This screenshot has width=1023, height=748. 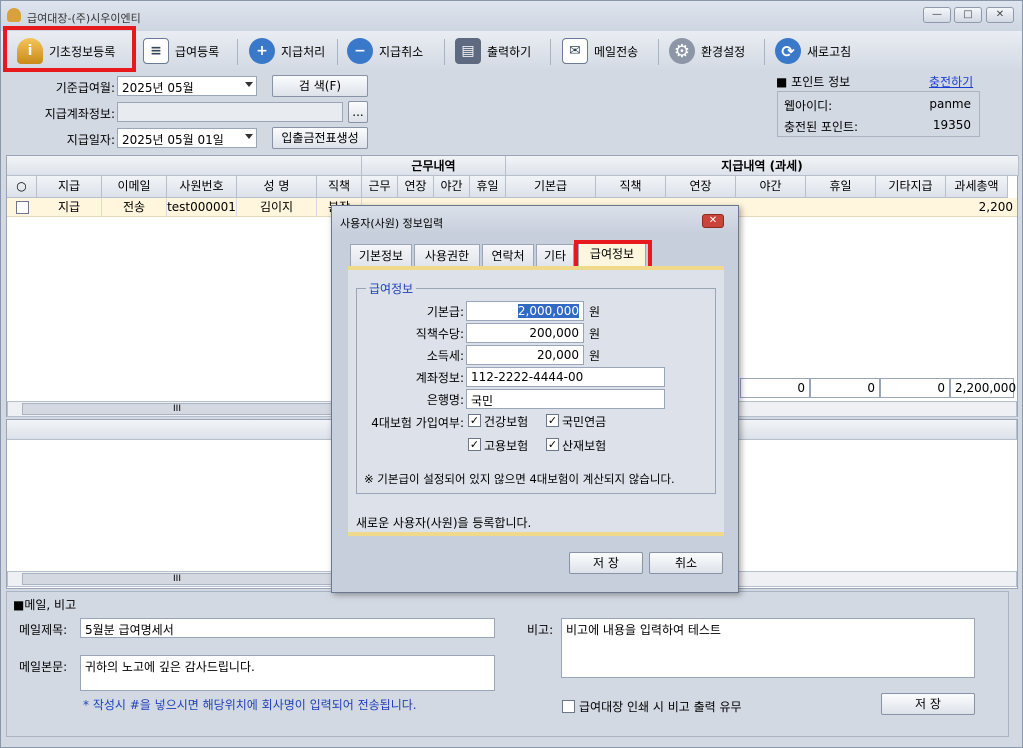 What do you see at coordinates (287, 673) in the screenshot?
I see `mail-body-textarea: 귀하의 노고에 깊은 감사드립니다.` at bounding box center [287, 673].